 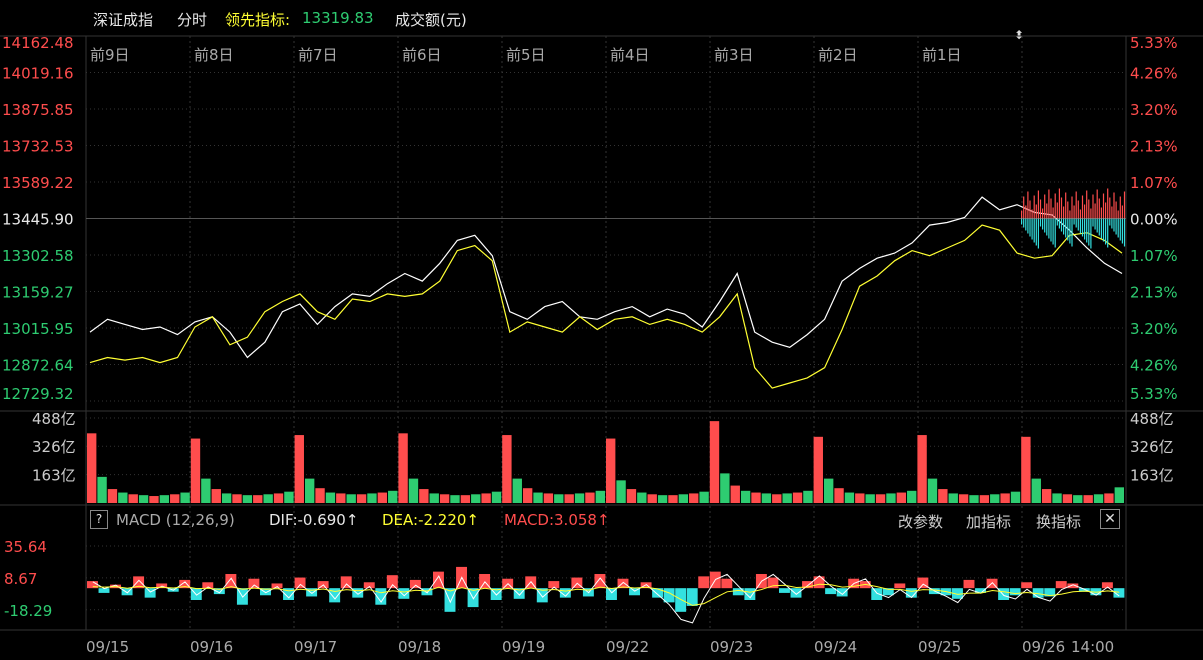 What do you see at coordinates (1154, 183) in the screenshot?
I see `pct-tick-label: 1.07%` at bounding box center [1154, 183].